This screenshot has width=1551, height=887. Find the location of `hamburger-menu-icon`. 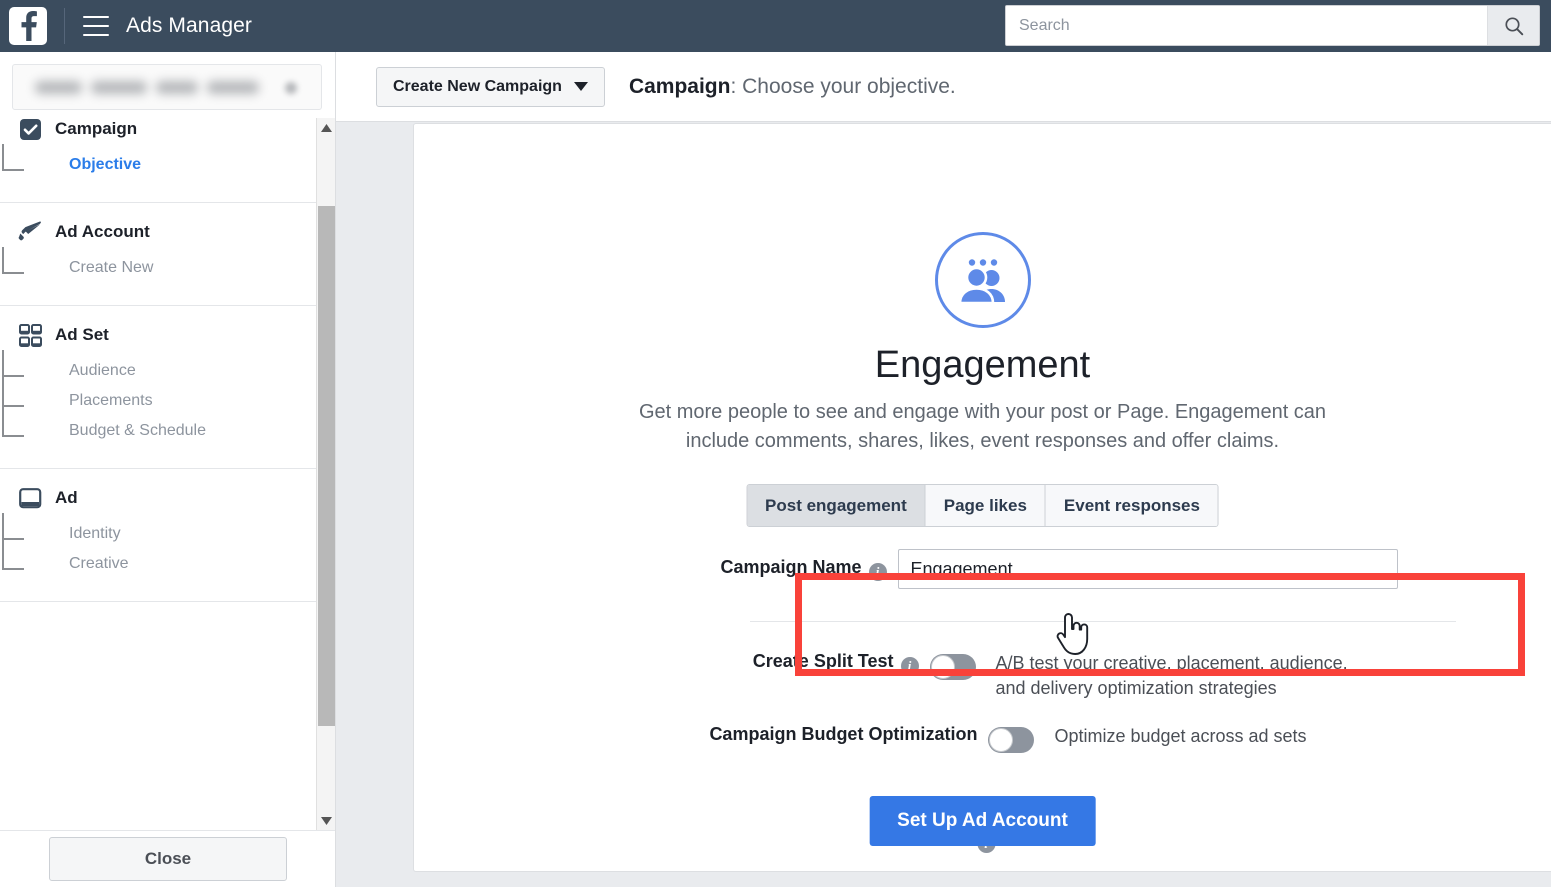

hamburger-menu-icon is located at coordinates (96, 26).